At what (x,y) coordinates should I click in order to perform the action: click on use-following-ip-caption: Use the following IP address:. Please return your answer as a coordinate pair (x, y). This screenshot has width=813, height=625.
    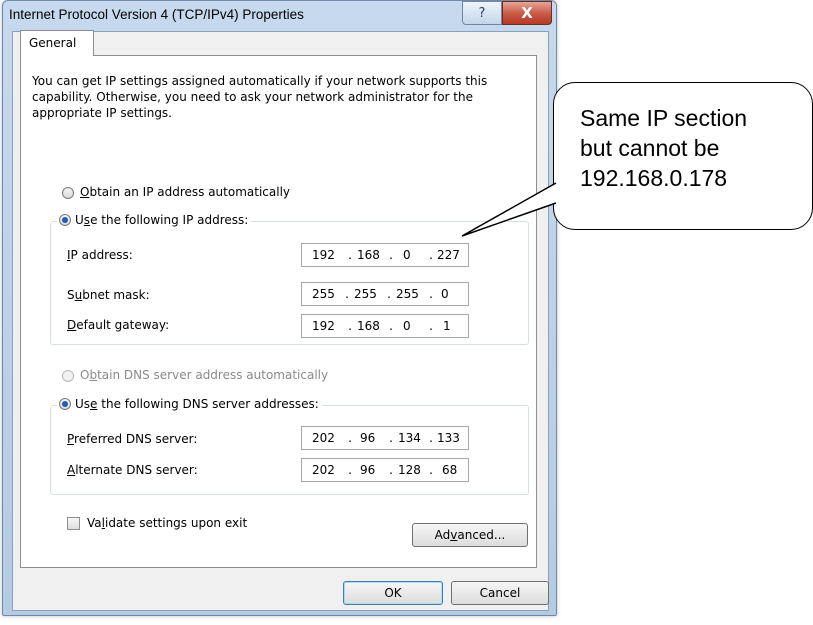
    Looking at the image, I should click on (154, 220).